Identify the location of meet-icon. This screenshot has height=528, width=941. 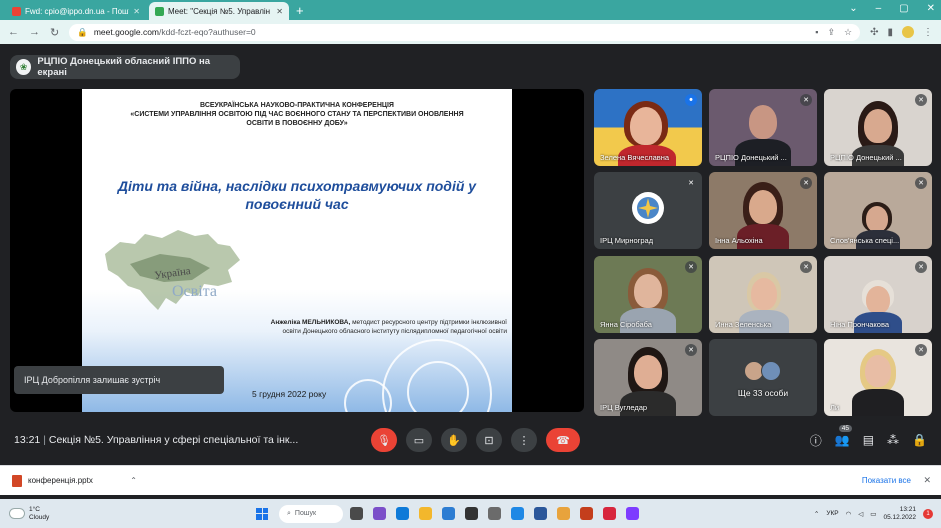
(159, 11).